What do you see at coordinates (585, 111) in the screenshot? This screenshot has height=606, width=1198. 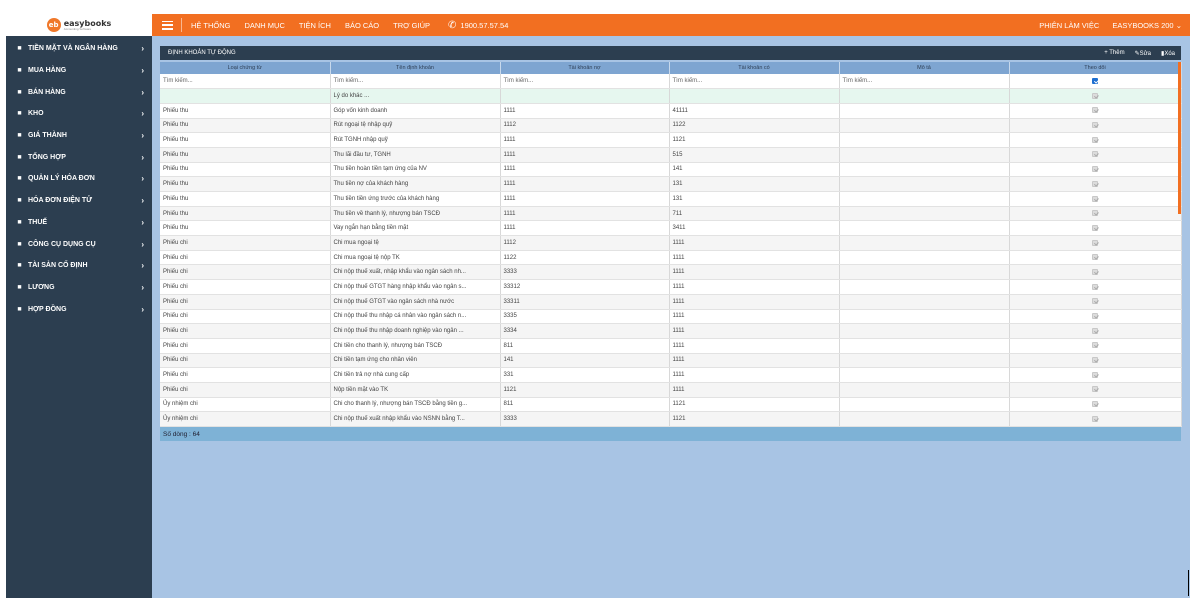 I see `cell-debit: 1111` at bounding box center [585, 111].